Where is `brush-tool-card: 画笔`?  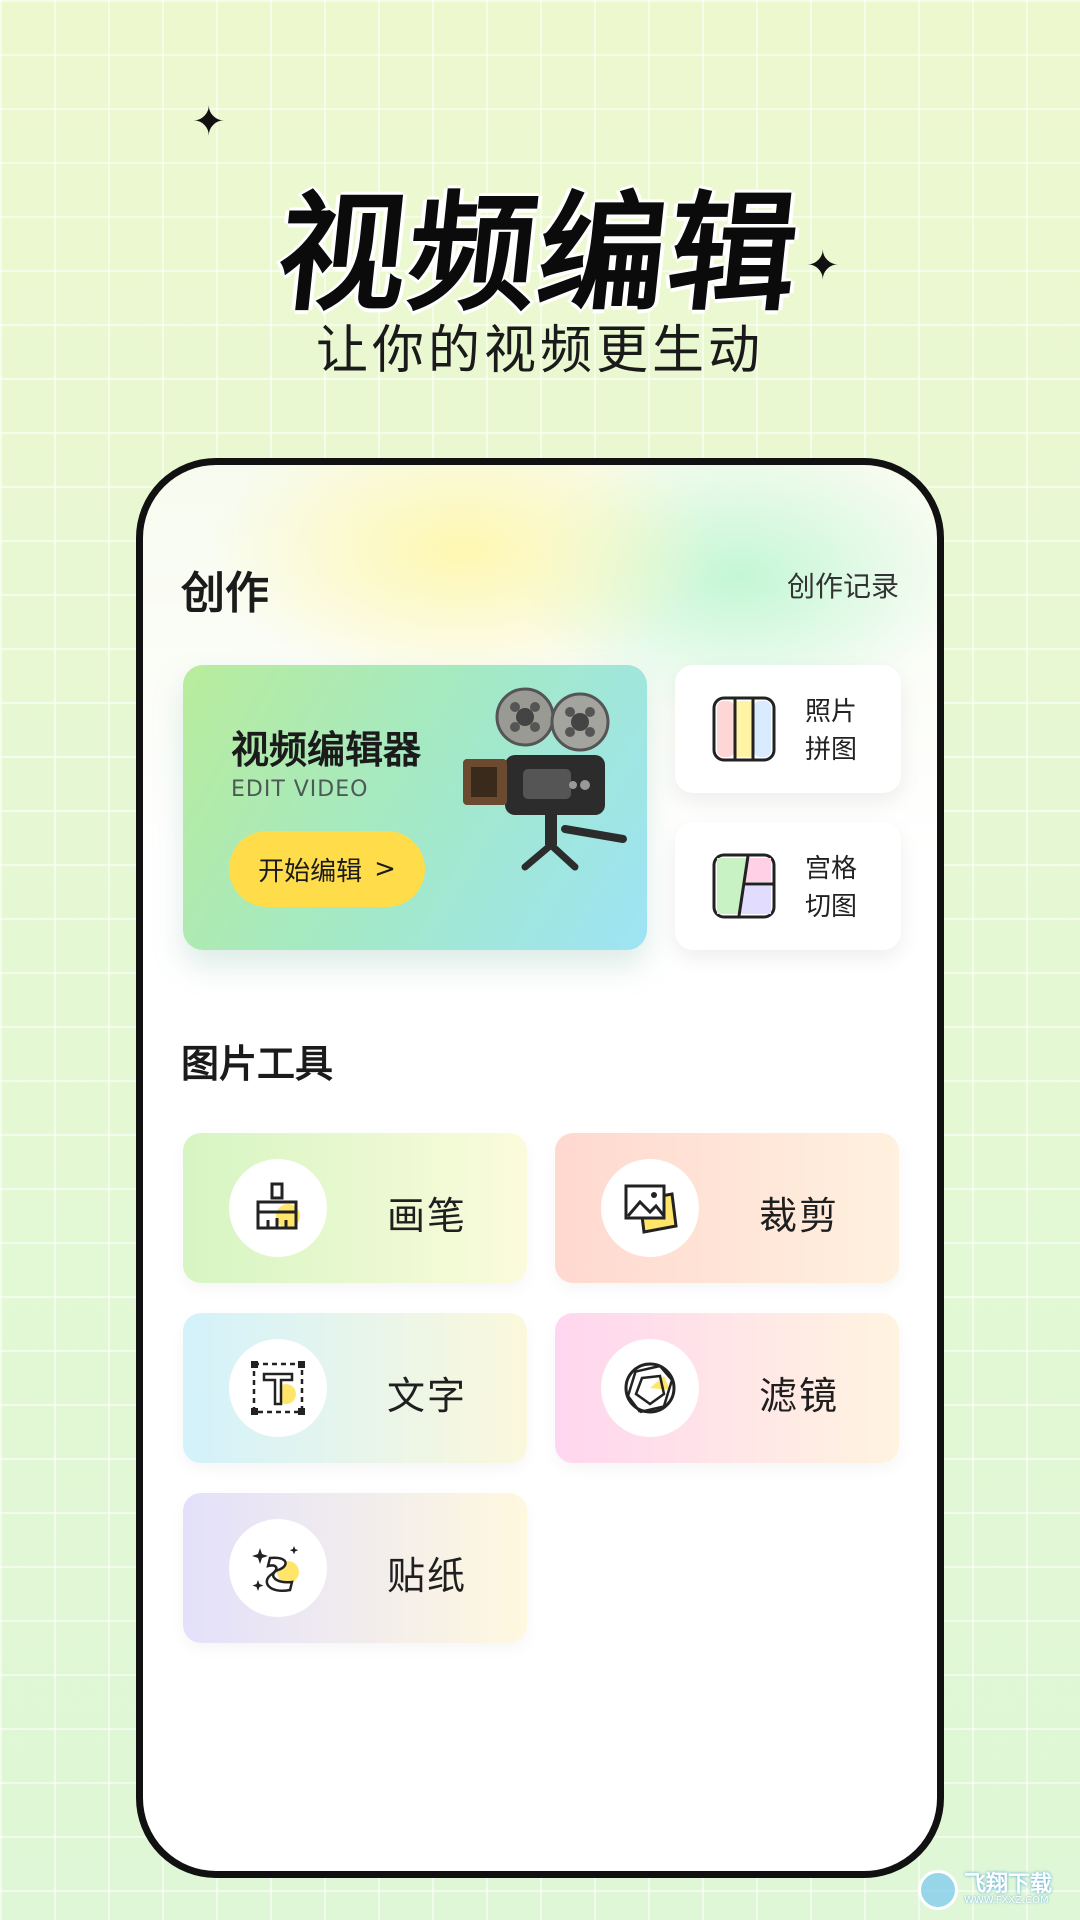
brush-tool-card: 画笔 is located at coordinates (355, 1208).